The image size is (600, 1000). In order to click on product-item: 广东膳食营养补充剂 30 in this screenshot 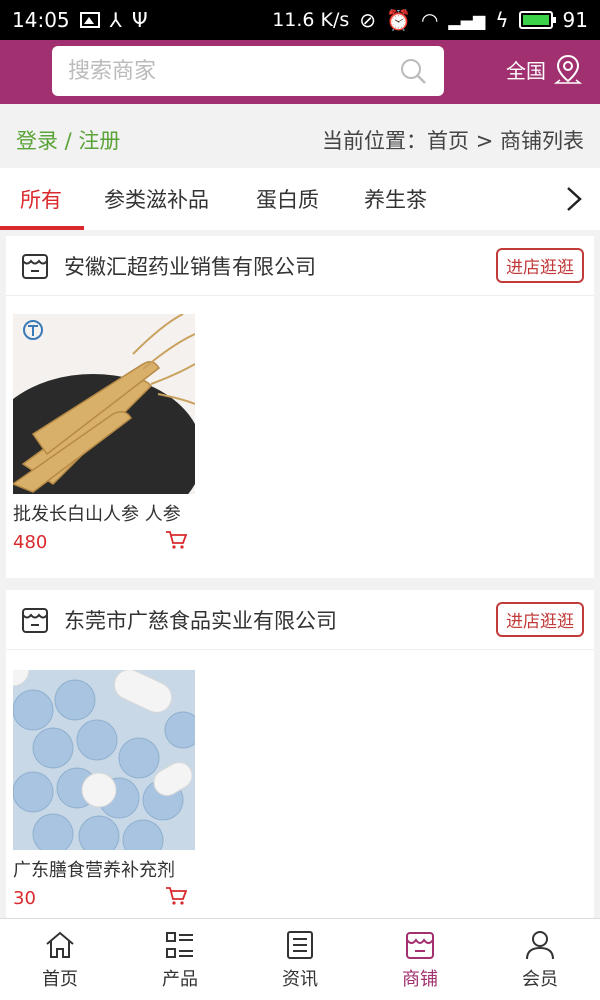, I will do `click(104, 789)`.